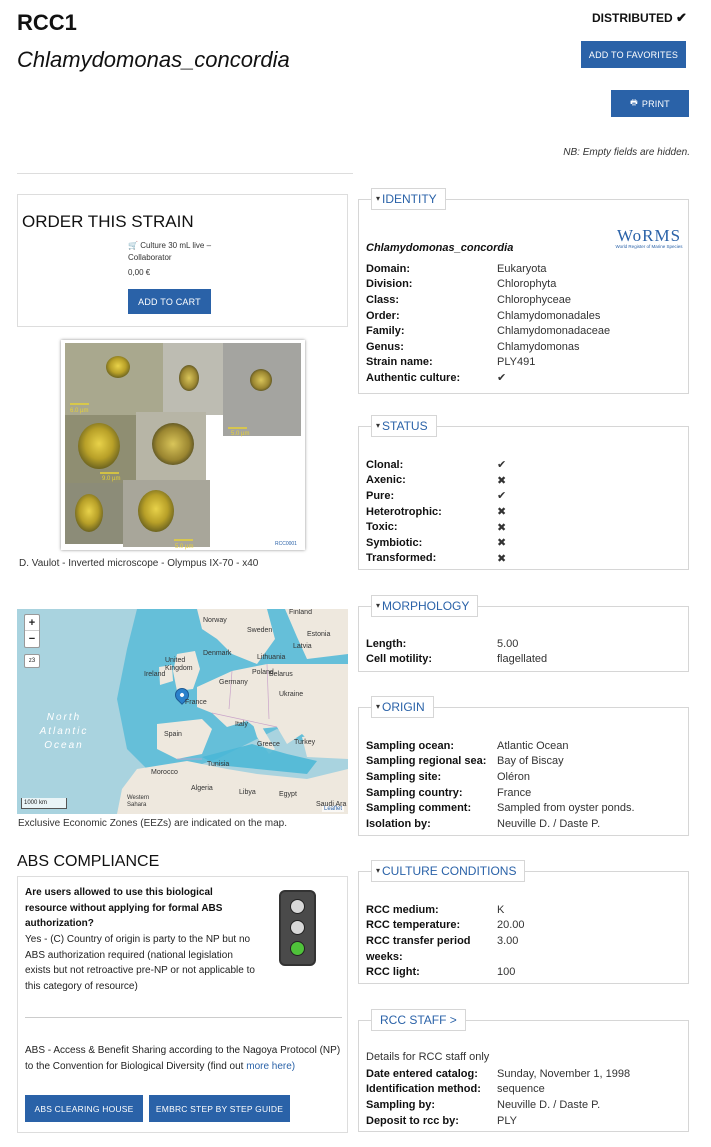 The width and height of the screenshot is (711, 1147). I want to click on field-row: RCC light: 100, so click(441, 972).